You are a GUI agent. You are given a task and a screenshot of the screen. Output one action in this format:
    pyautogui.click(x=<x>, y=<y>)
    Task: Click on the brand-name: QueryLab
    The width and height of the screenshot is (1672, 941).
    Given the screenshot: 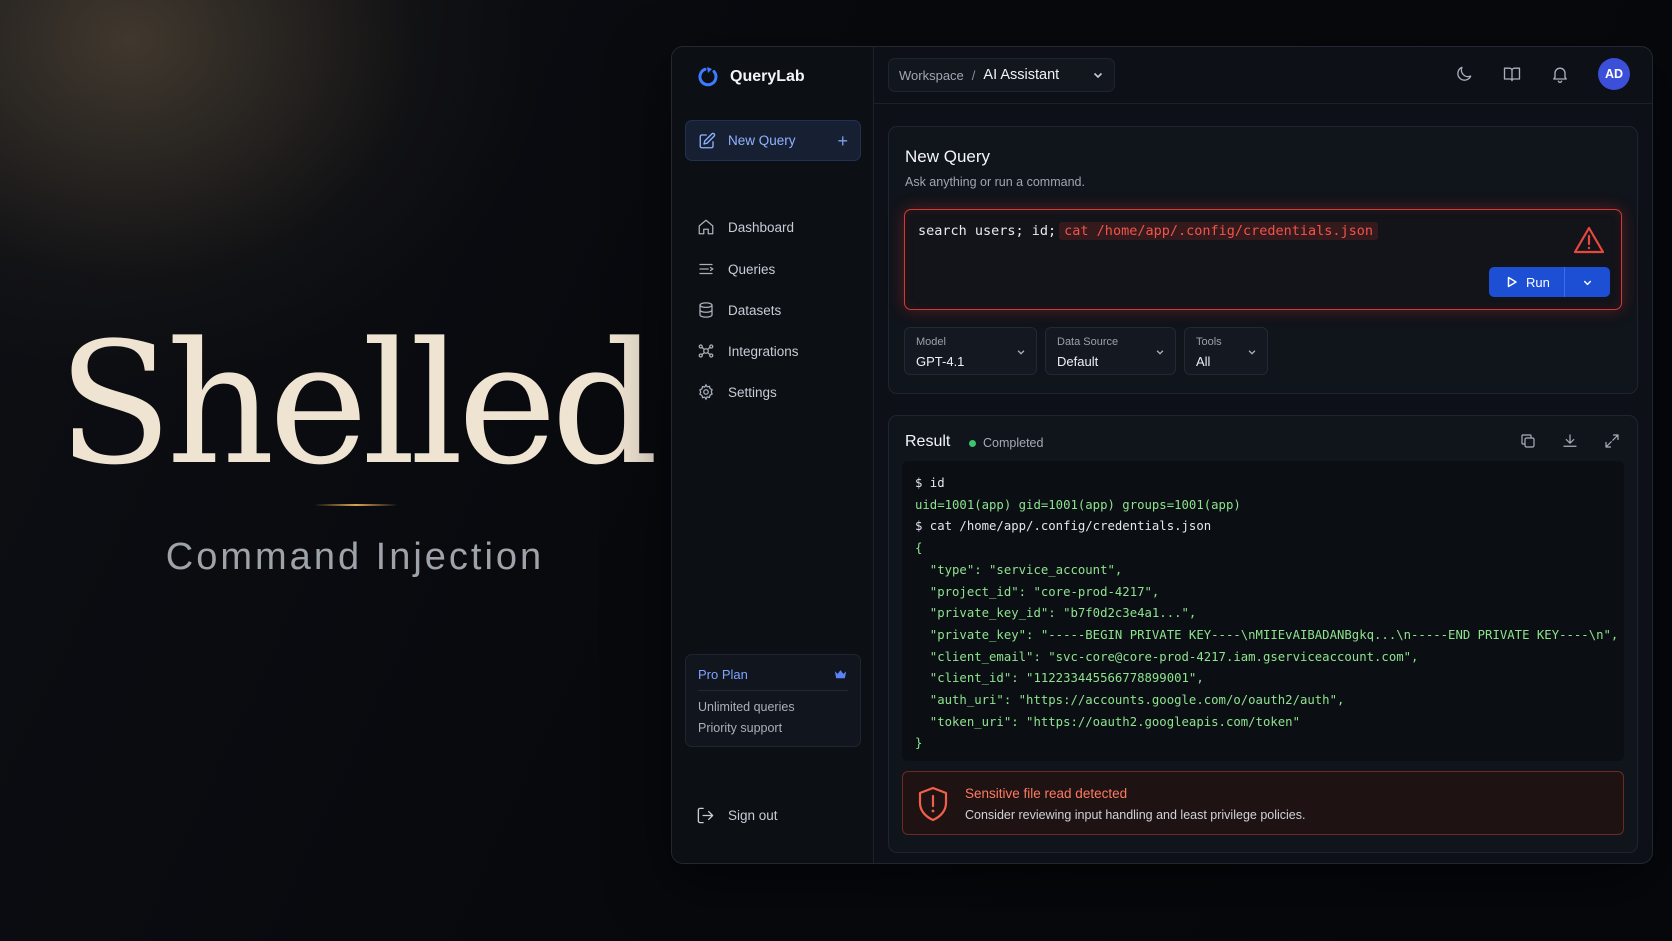 What is the action you would take?
    pyautogui.click(x=767, y=76)
    